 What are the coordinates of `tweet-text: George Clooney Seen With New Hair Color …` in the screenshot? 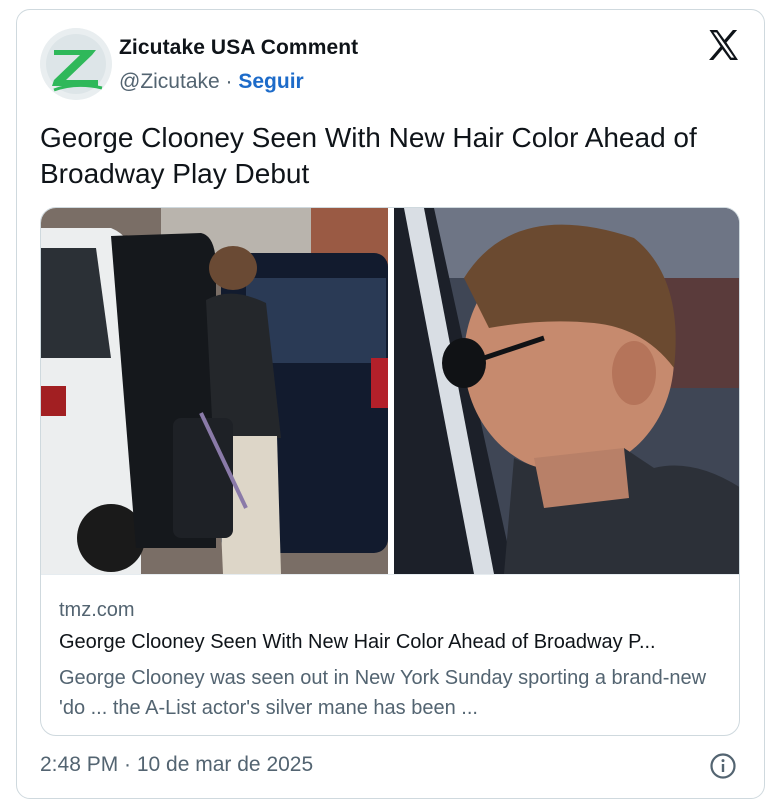 It's located at (368, 155).